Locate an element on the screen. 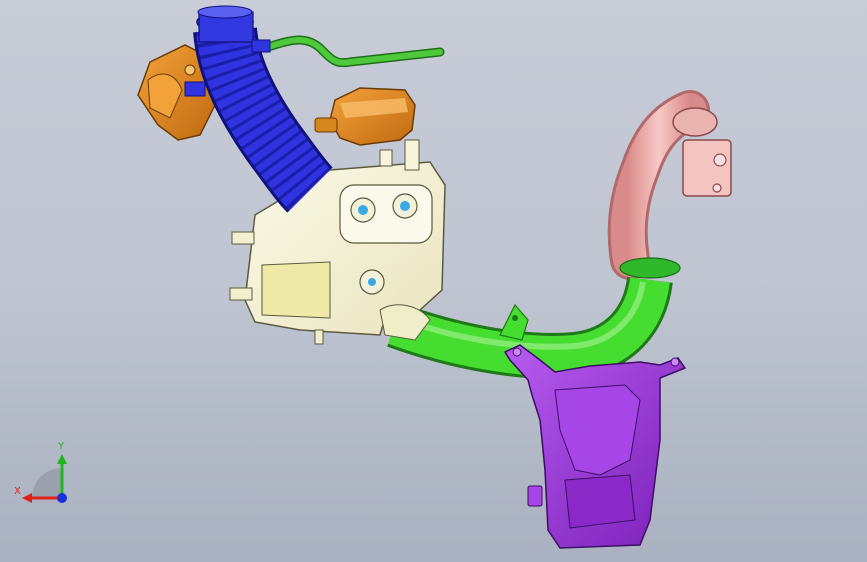 This screenshot has width=867, height=562. y-axis-label: Y is located at coordinates (61, 446).